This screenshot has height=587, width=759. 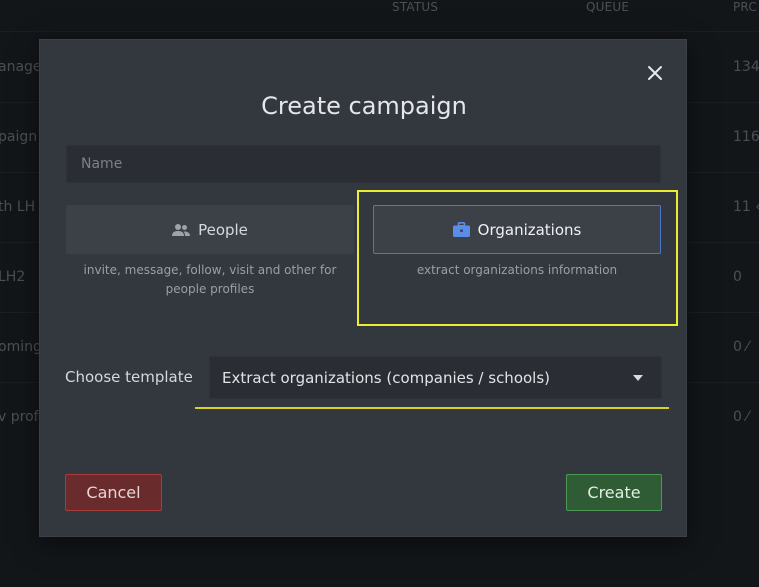 I want to click on cancel-button: Cancel, so click(x=113, y=492).